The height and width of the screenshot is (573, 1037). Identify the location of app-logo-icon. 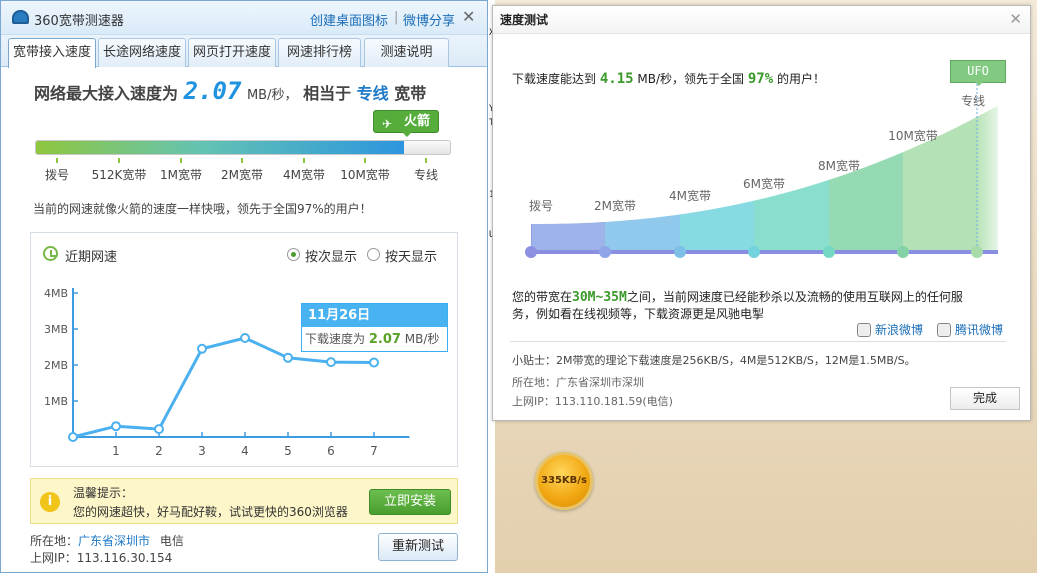
(20, 17).